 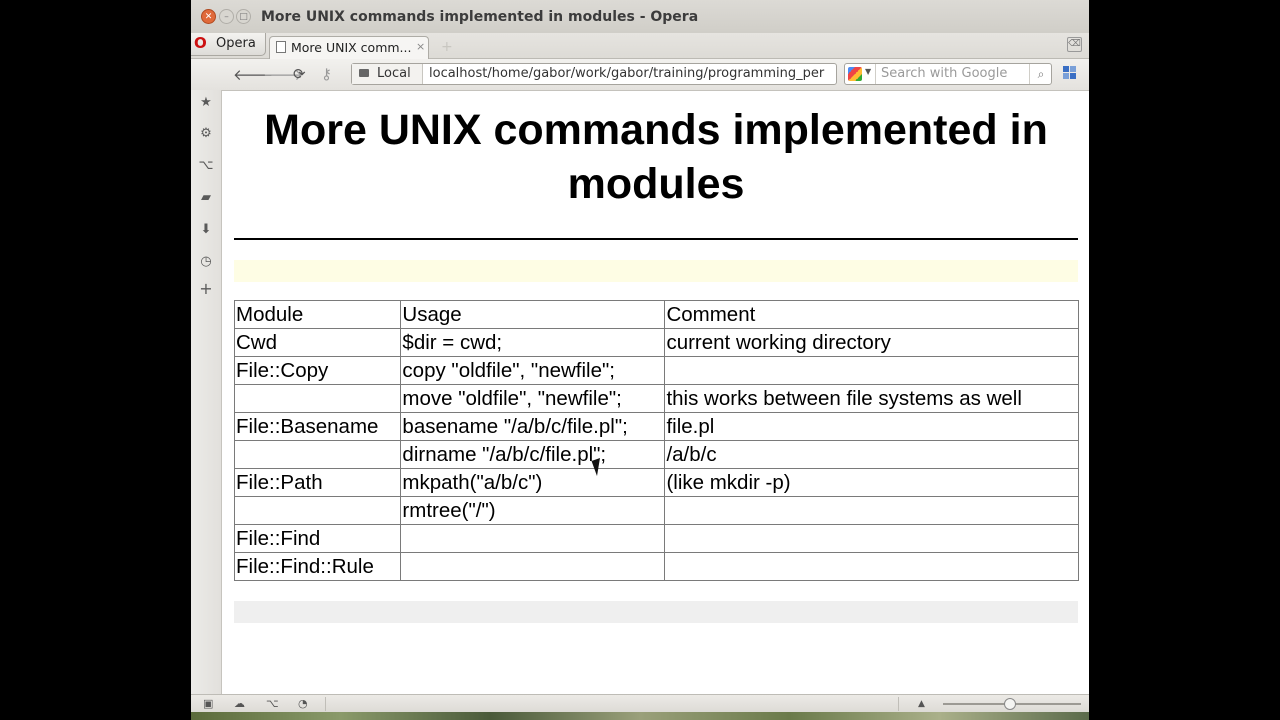 I want to click on cell-module: File::Path, so click(x=317, y=482).